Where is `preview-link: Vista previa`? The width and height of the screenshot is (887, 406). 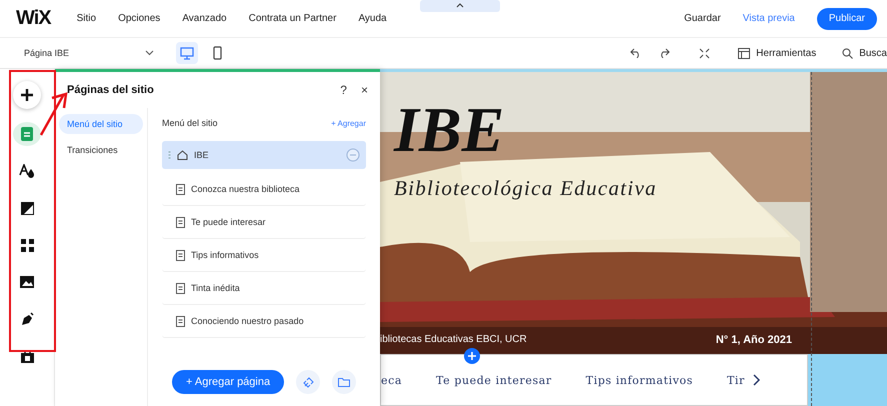
preview-link: Vista previa is located at coordinates (768, 18).